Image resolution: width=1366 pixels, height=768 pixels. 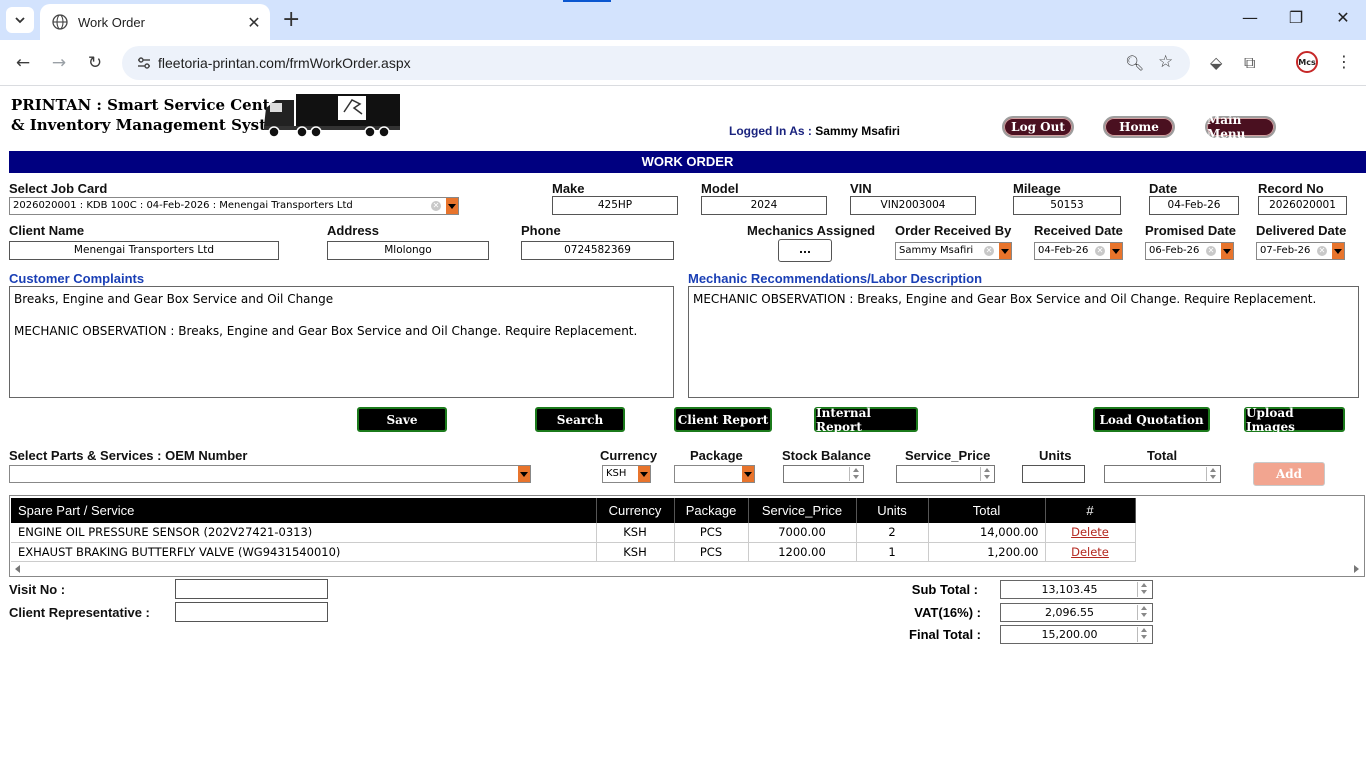 What do you see at coordinates (1344, 61) in the screenshot?
I see `more-options-icon: ⋮` at bounding box center [1344, 61].